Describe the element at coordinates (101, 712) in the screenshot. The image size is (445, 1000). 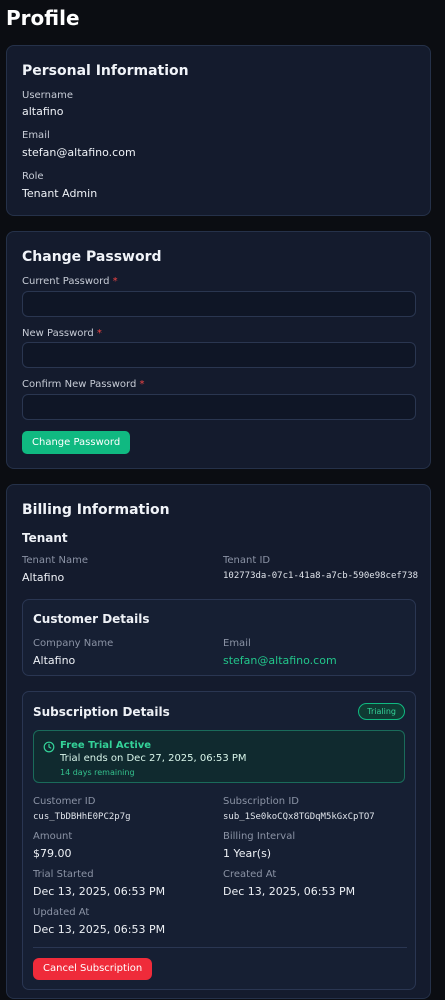
I see `subscription-details-title: Subscription Details` at that location.